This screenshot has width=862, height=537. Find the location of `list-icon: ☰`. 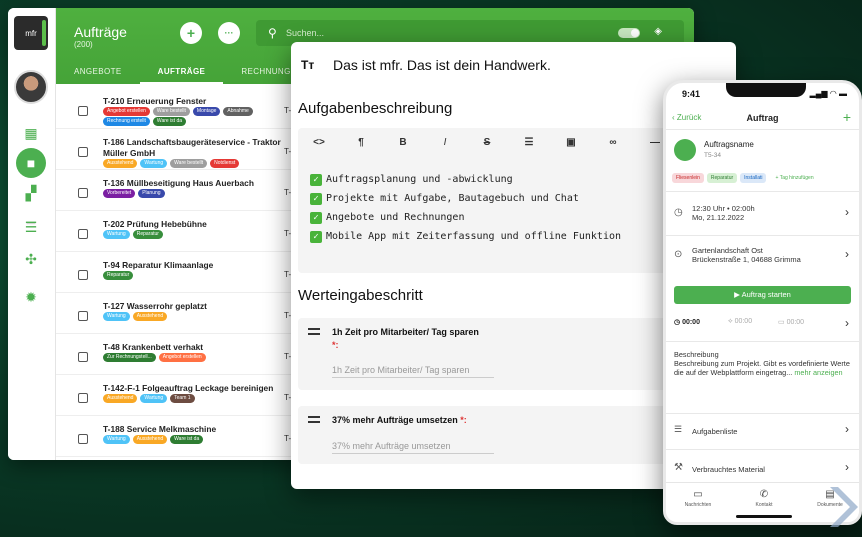

list-icon: ☰ is located at coordinates (529, 143).